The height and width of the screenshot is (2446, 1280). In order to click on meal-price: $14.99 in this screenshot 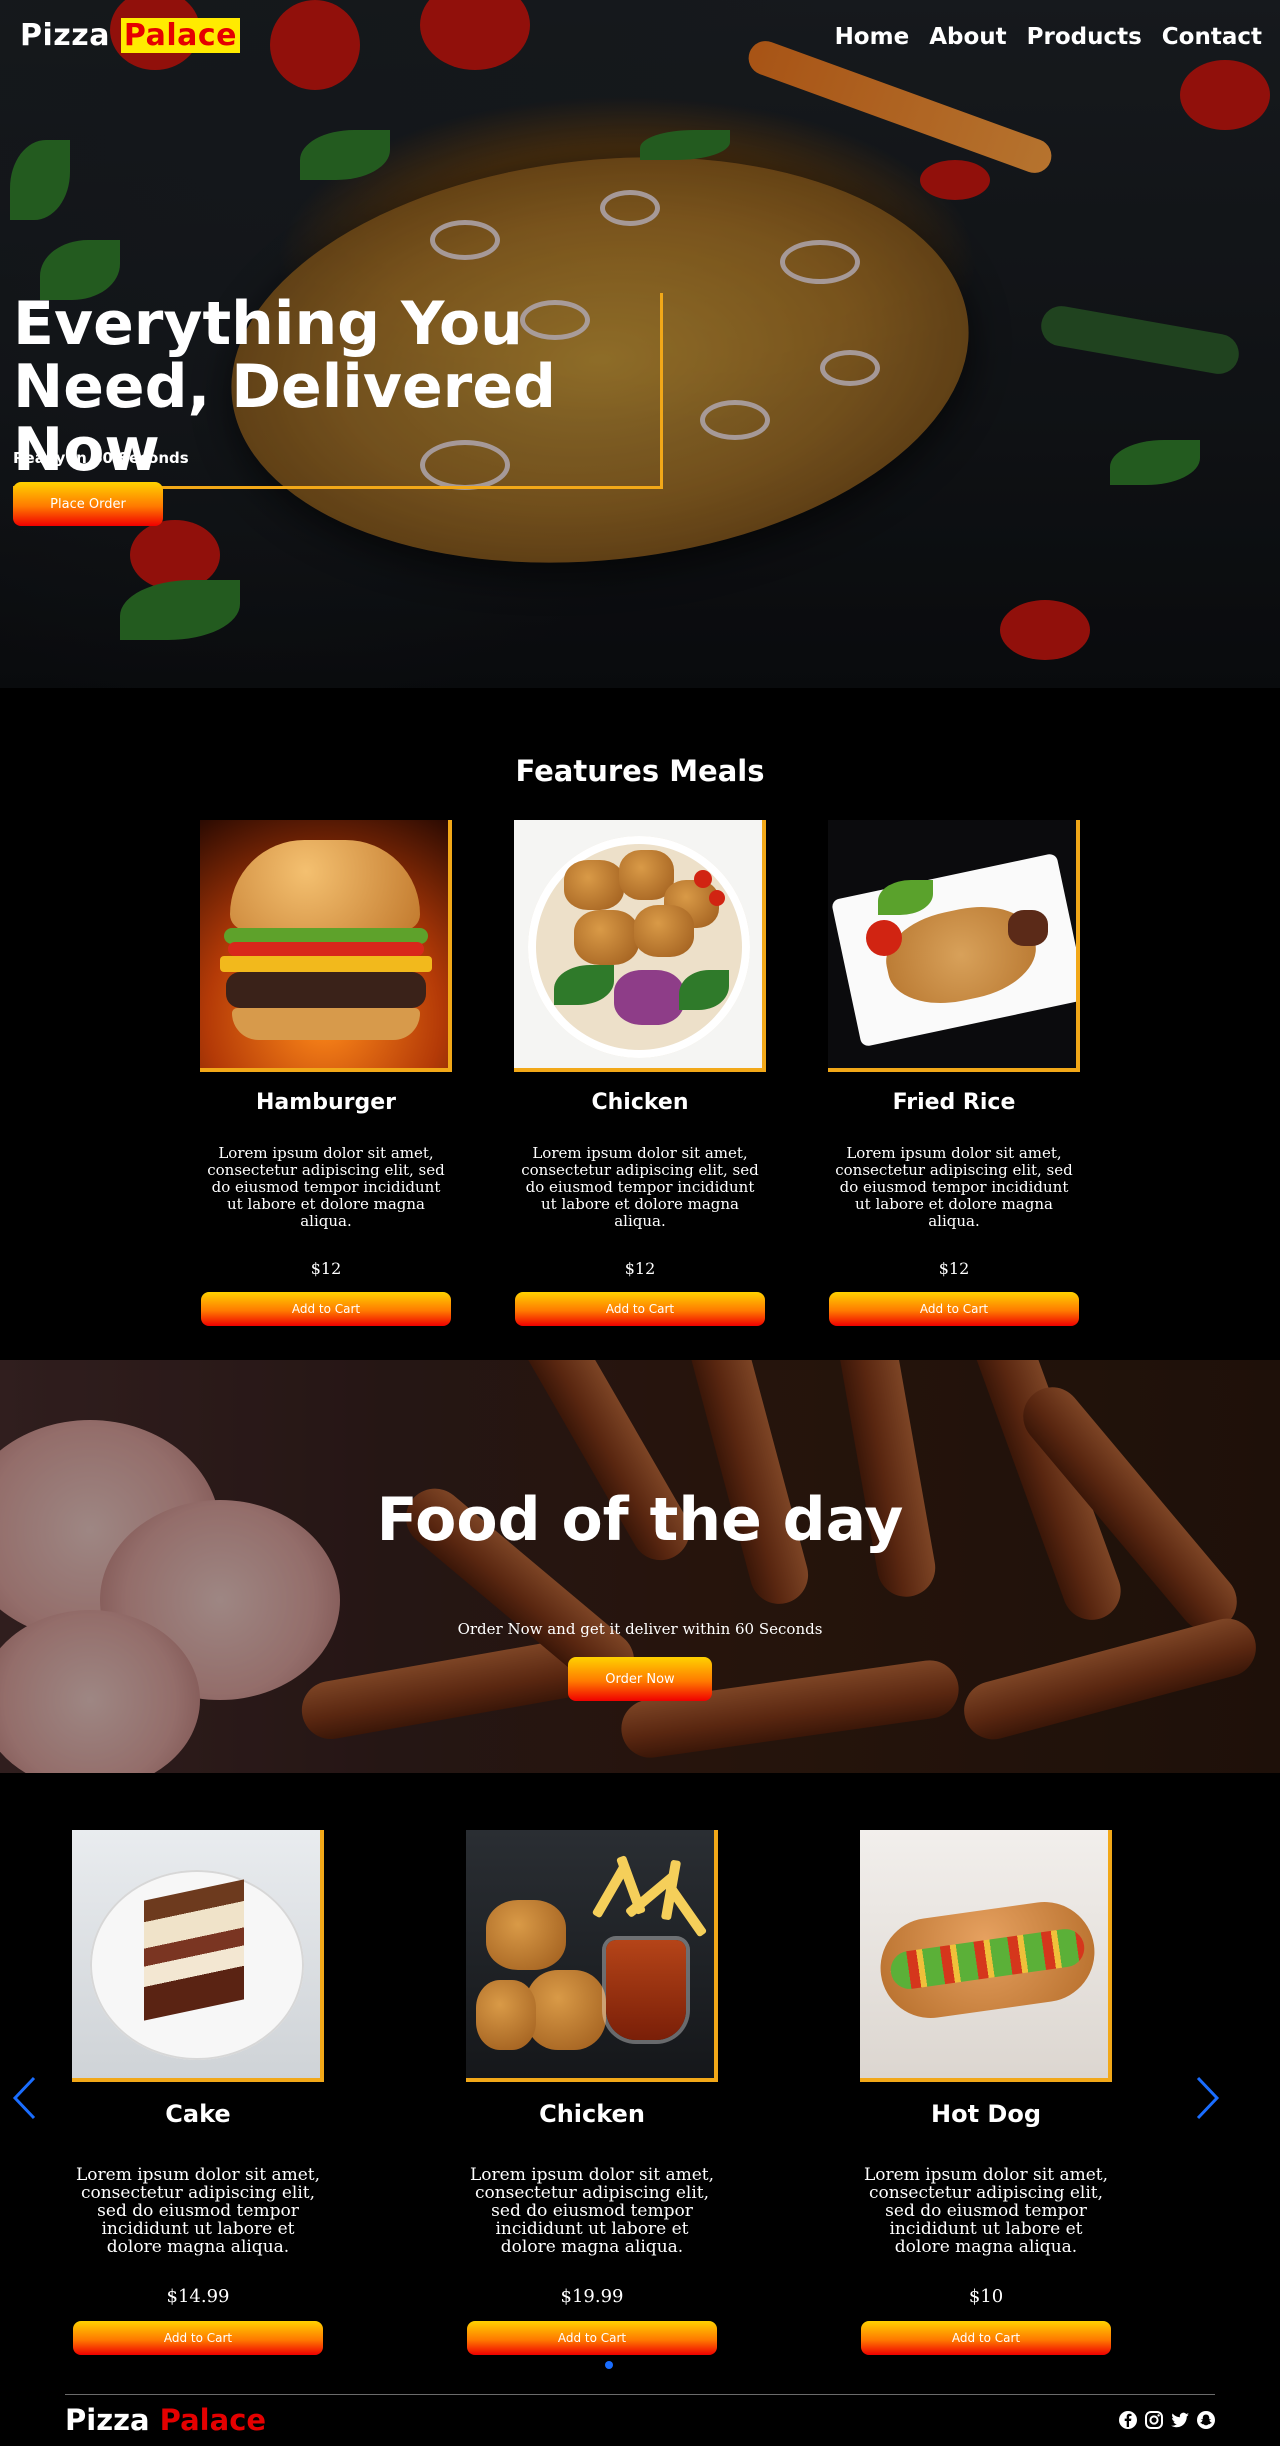, I will do `click(198, 2296)`.